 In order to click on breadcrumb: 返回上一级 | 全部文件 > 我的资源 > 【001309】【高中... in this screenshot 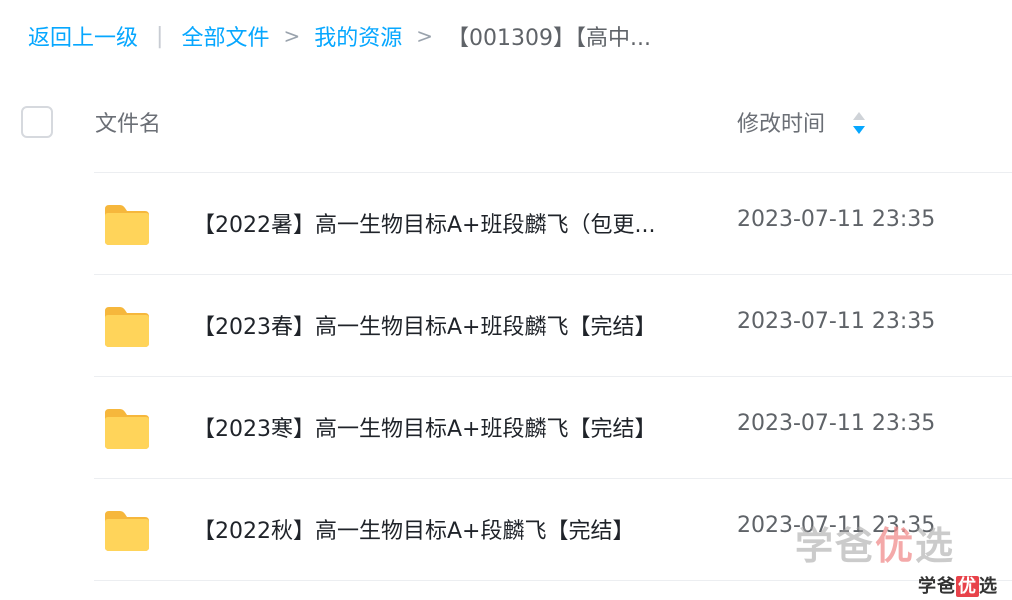, I will do `click(339, 36)`.